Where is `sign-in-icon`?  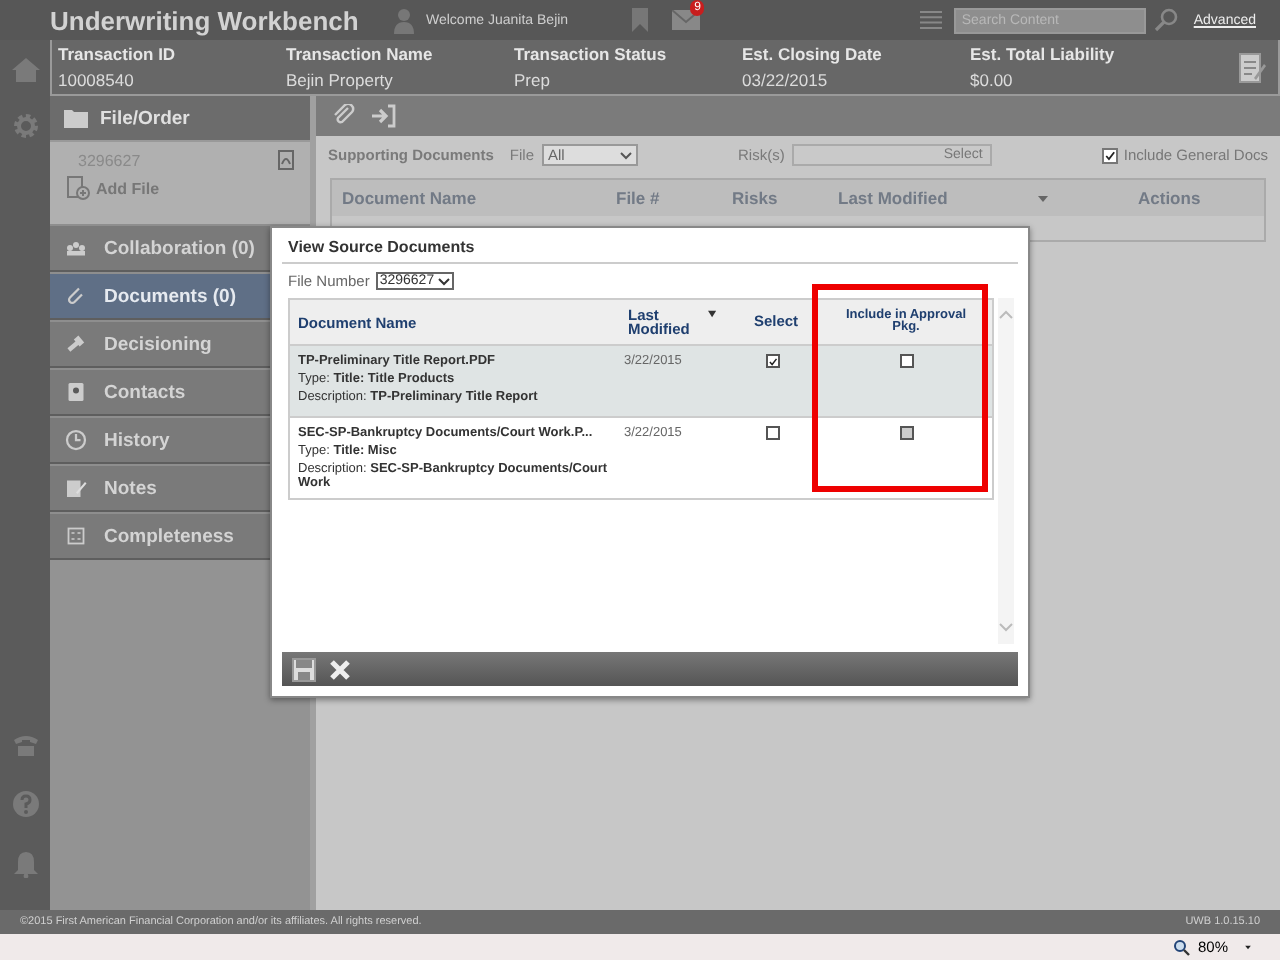
sign-in-icon is located at coordinates (384, 116).